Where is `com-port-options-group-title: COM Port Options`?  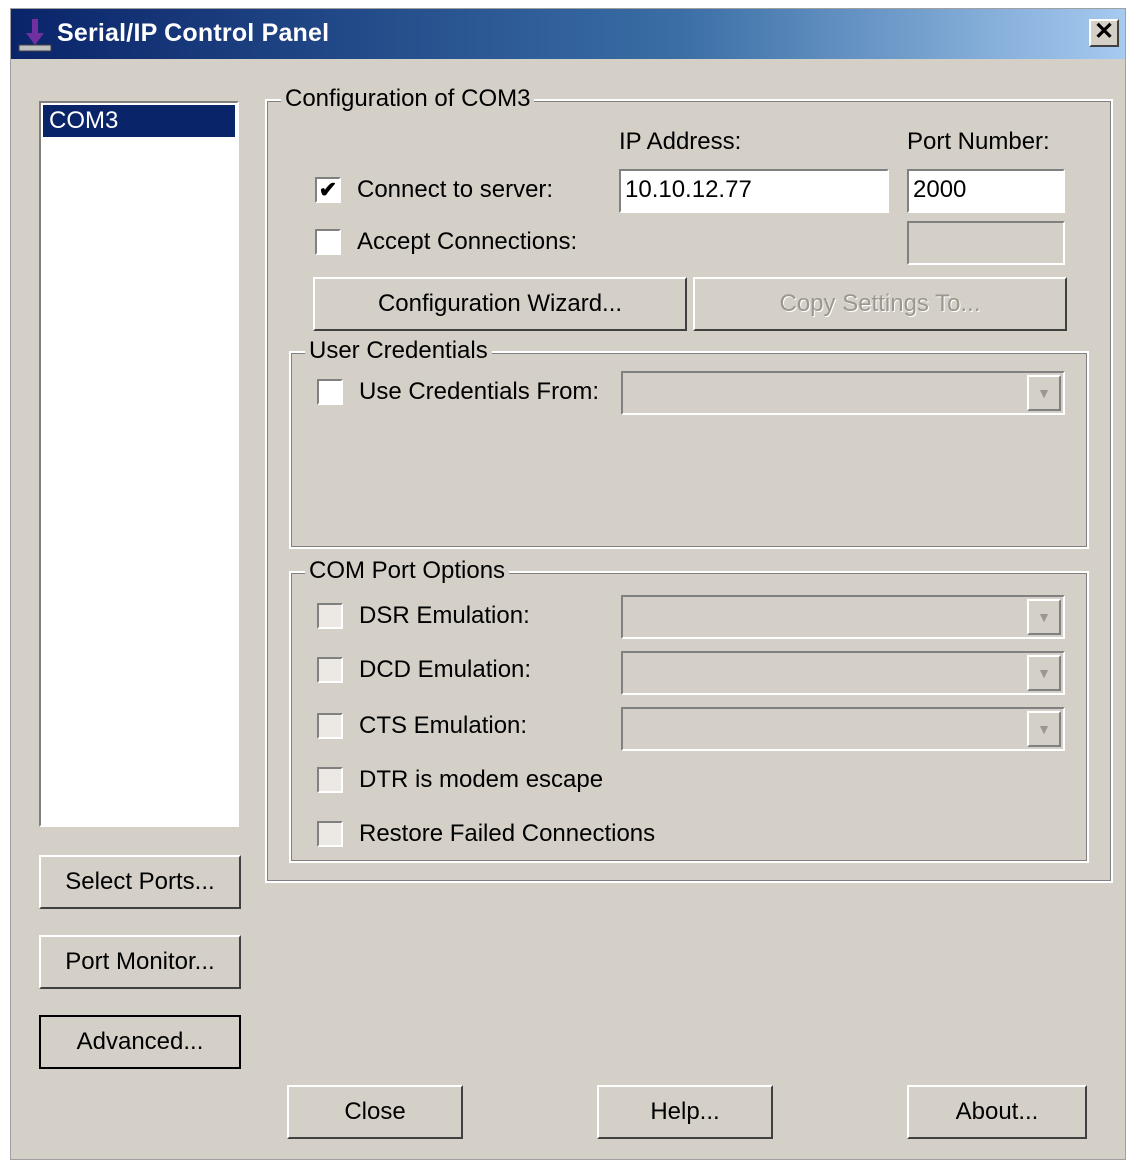
com-port-options-group-title: COM Port Options is located at coordinates (407, 571).